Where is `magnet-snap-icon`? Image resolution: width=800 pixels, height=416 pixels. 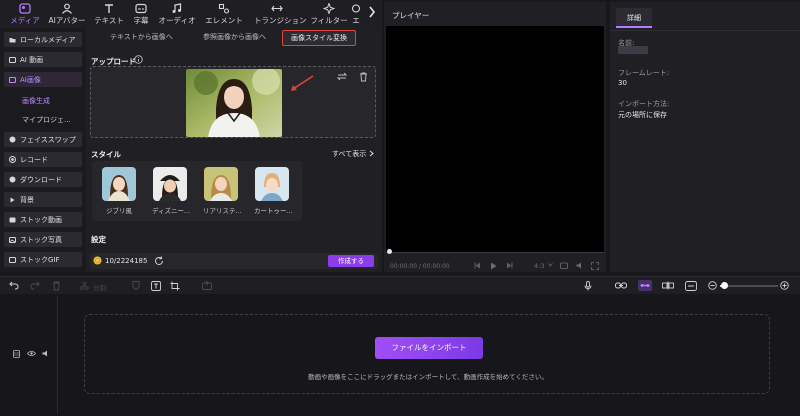 magnet-snap-icon is located at coordinates (645, 285).